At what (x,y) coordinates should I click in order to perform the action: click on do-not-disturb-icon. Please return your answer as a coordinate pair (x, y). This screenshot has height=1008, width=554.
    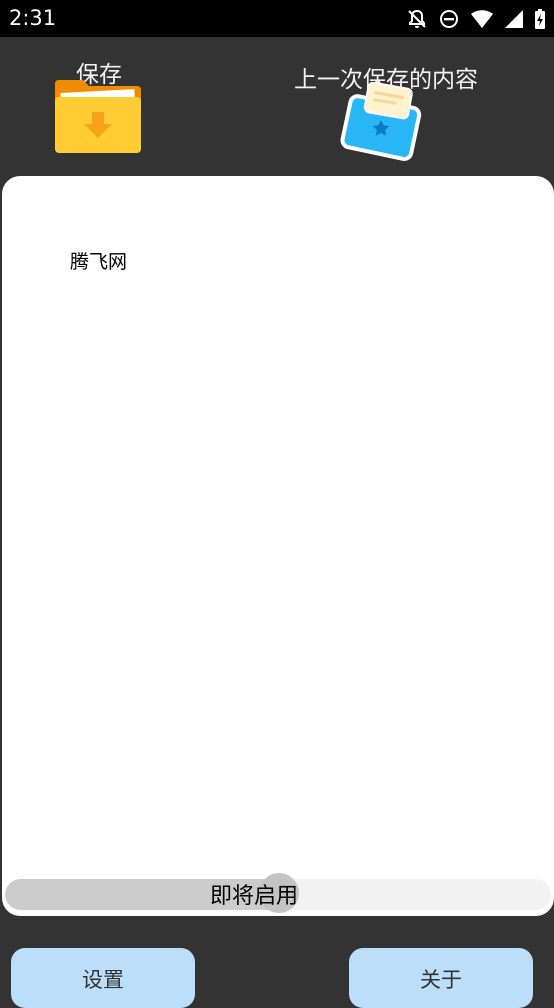
    Looking at the image, I should click on (449, 19).